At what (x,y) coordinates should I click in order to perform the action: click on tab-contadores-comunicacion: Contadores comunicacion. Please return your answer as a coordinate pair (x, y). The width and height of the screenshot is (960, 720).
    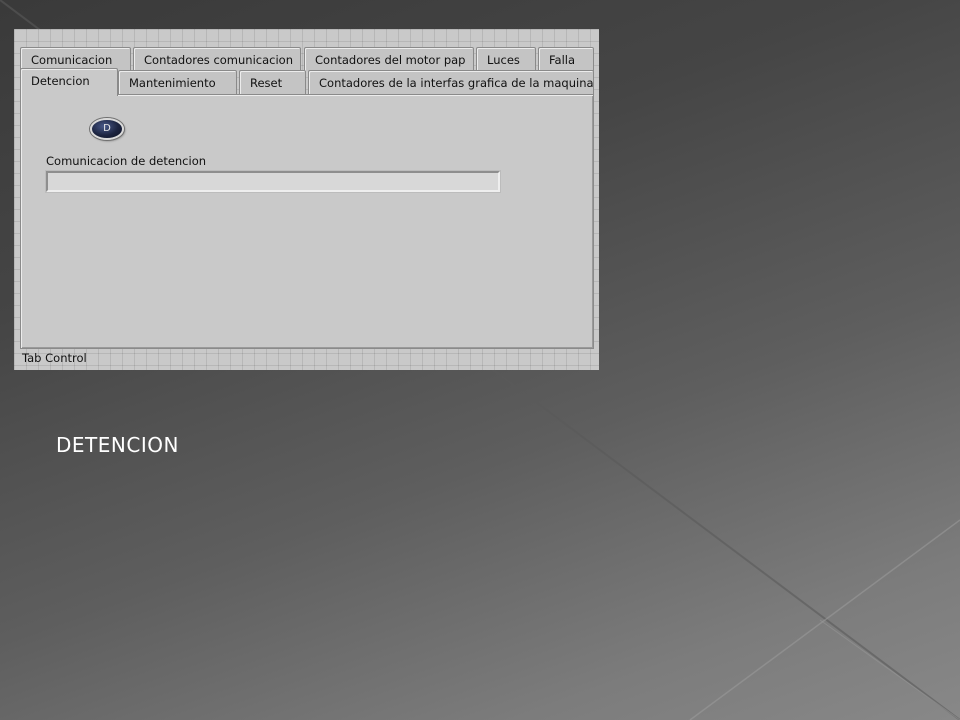
    Looking at the image, I should click on (217, 59).